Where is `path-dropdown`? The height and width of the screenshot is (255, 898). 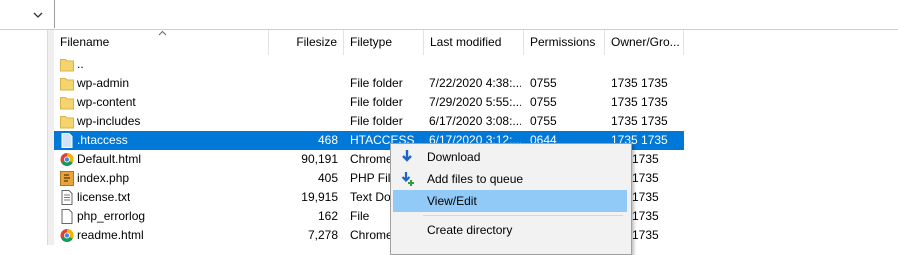
path-dropdown is located at coordinates (27, 14).